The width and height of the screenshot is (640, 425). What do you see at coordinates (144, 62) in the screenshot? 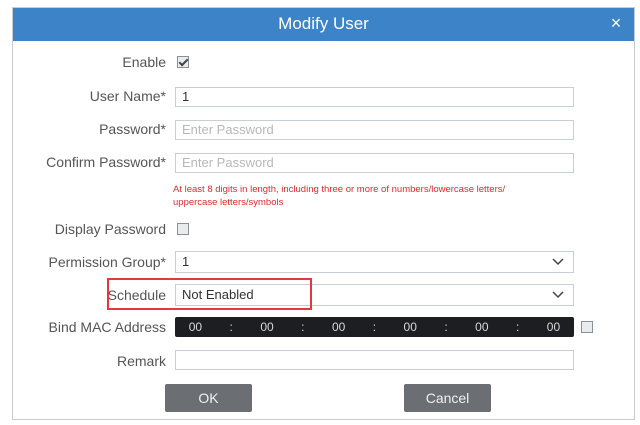
I see `enable-label: Enable` at bounding box center [144, 62].